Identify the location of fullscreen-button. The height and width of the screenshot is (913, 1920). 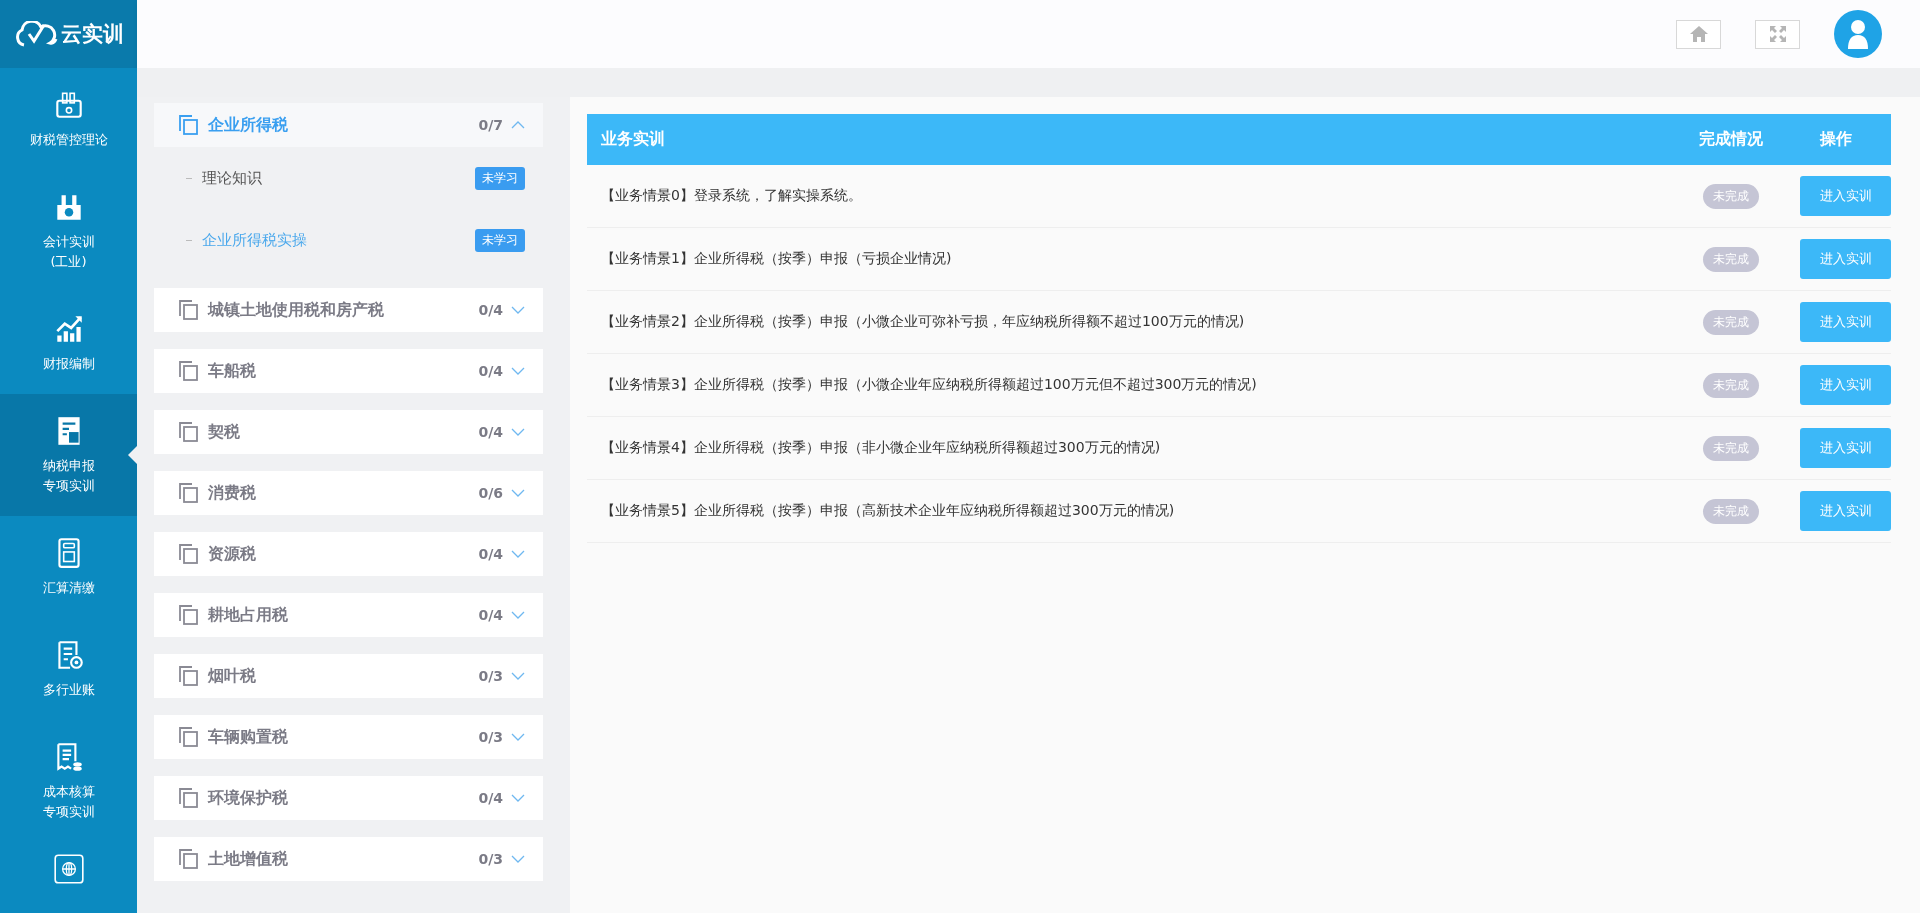
(1777, 34).